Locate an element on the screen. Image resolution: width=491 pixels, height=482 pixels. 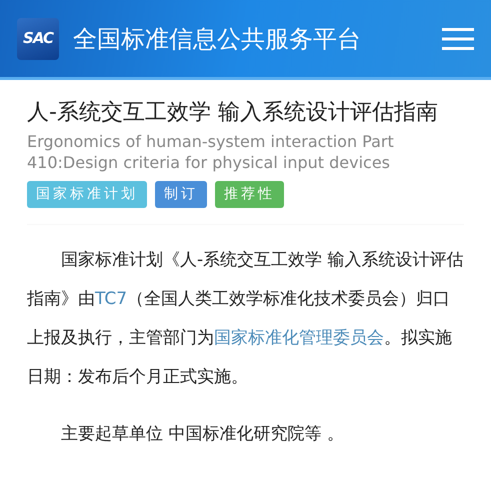
tag: 推荐性 is located at coordinates (249, 194).